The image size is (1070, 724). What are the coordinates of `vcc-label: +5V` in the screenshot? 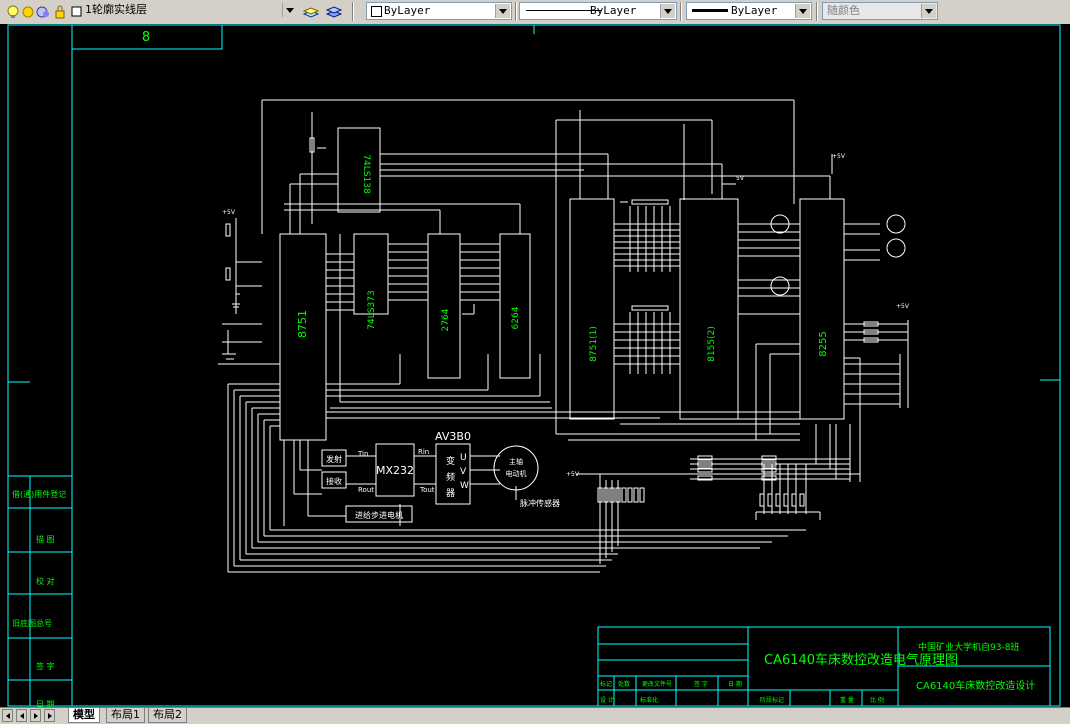 It's located at (229, 212).